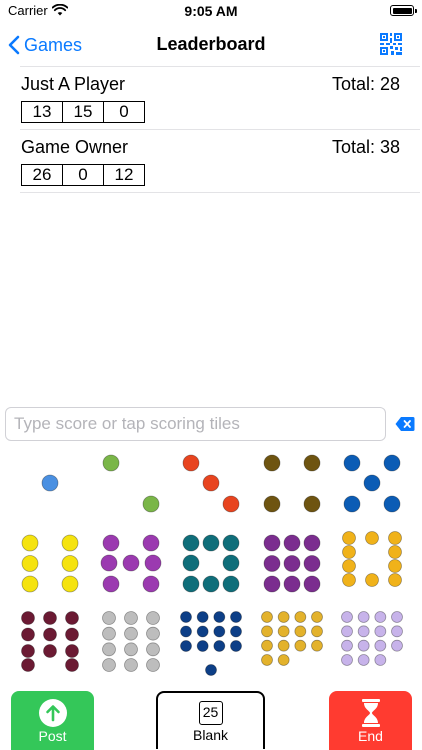 Image resolution: width=422 pixels, height=750 pixels. Describe the element at coordinates (370, 720) in the screenshot. I see `end-button: End` at that location.